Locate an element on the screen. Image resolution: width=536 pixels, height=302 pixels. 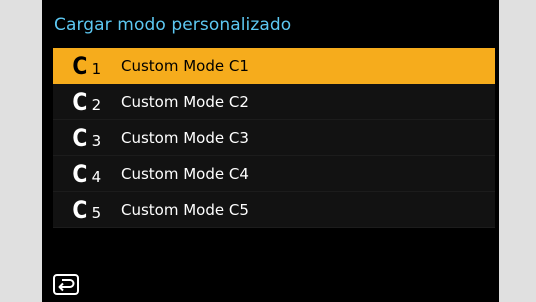
custom-mode-1-icon: C1 is located at coordinates (87, 65).